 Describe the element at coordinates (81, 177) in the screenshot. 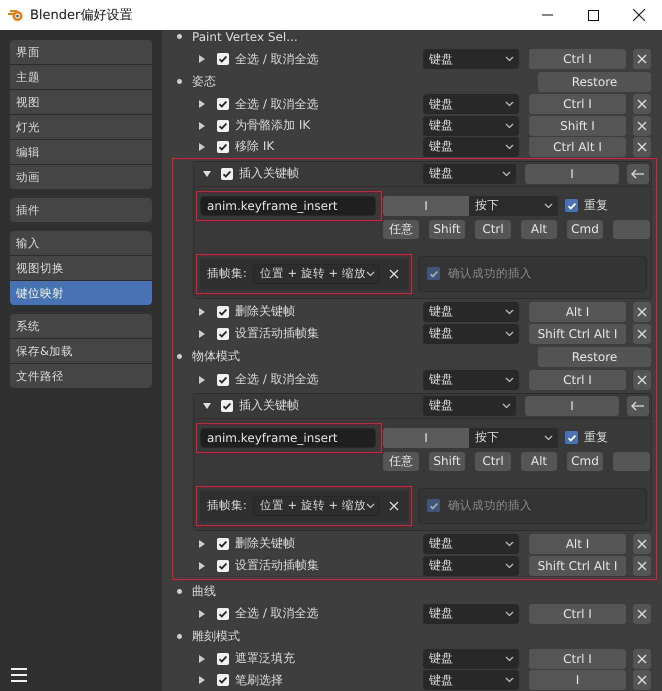

I see `sidebar-item: 动画` at that location.